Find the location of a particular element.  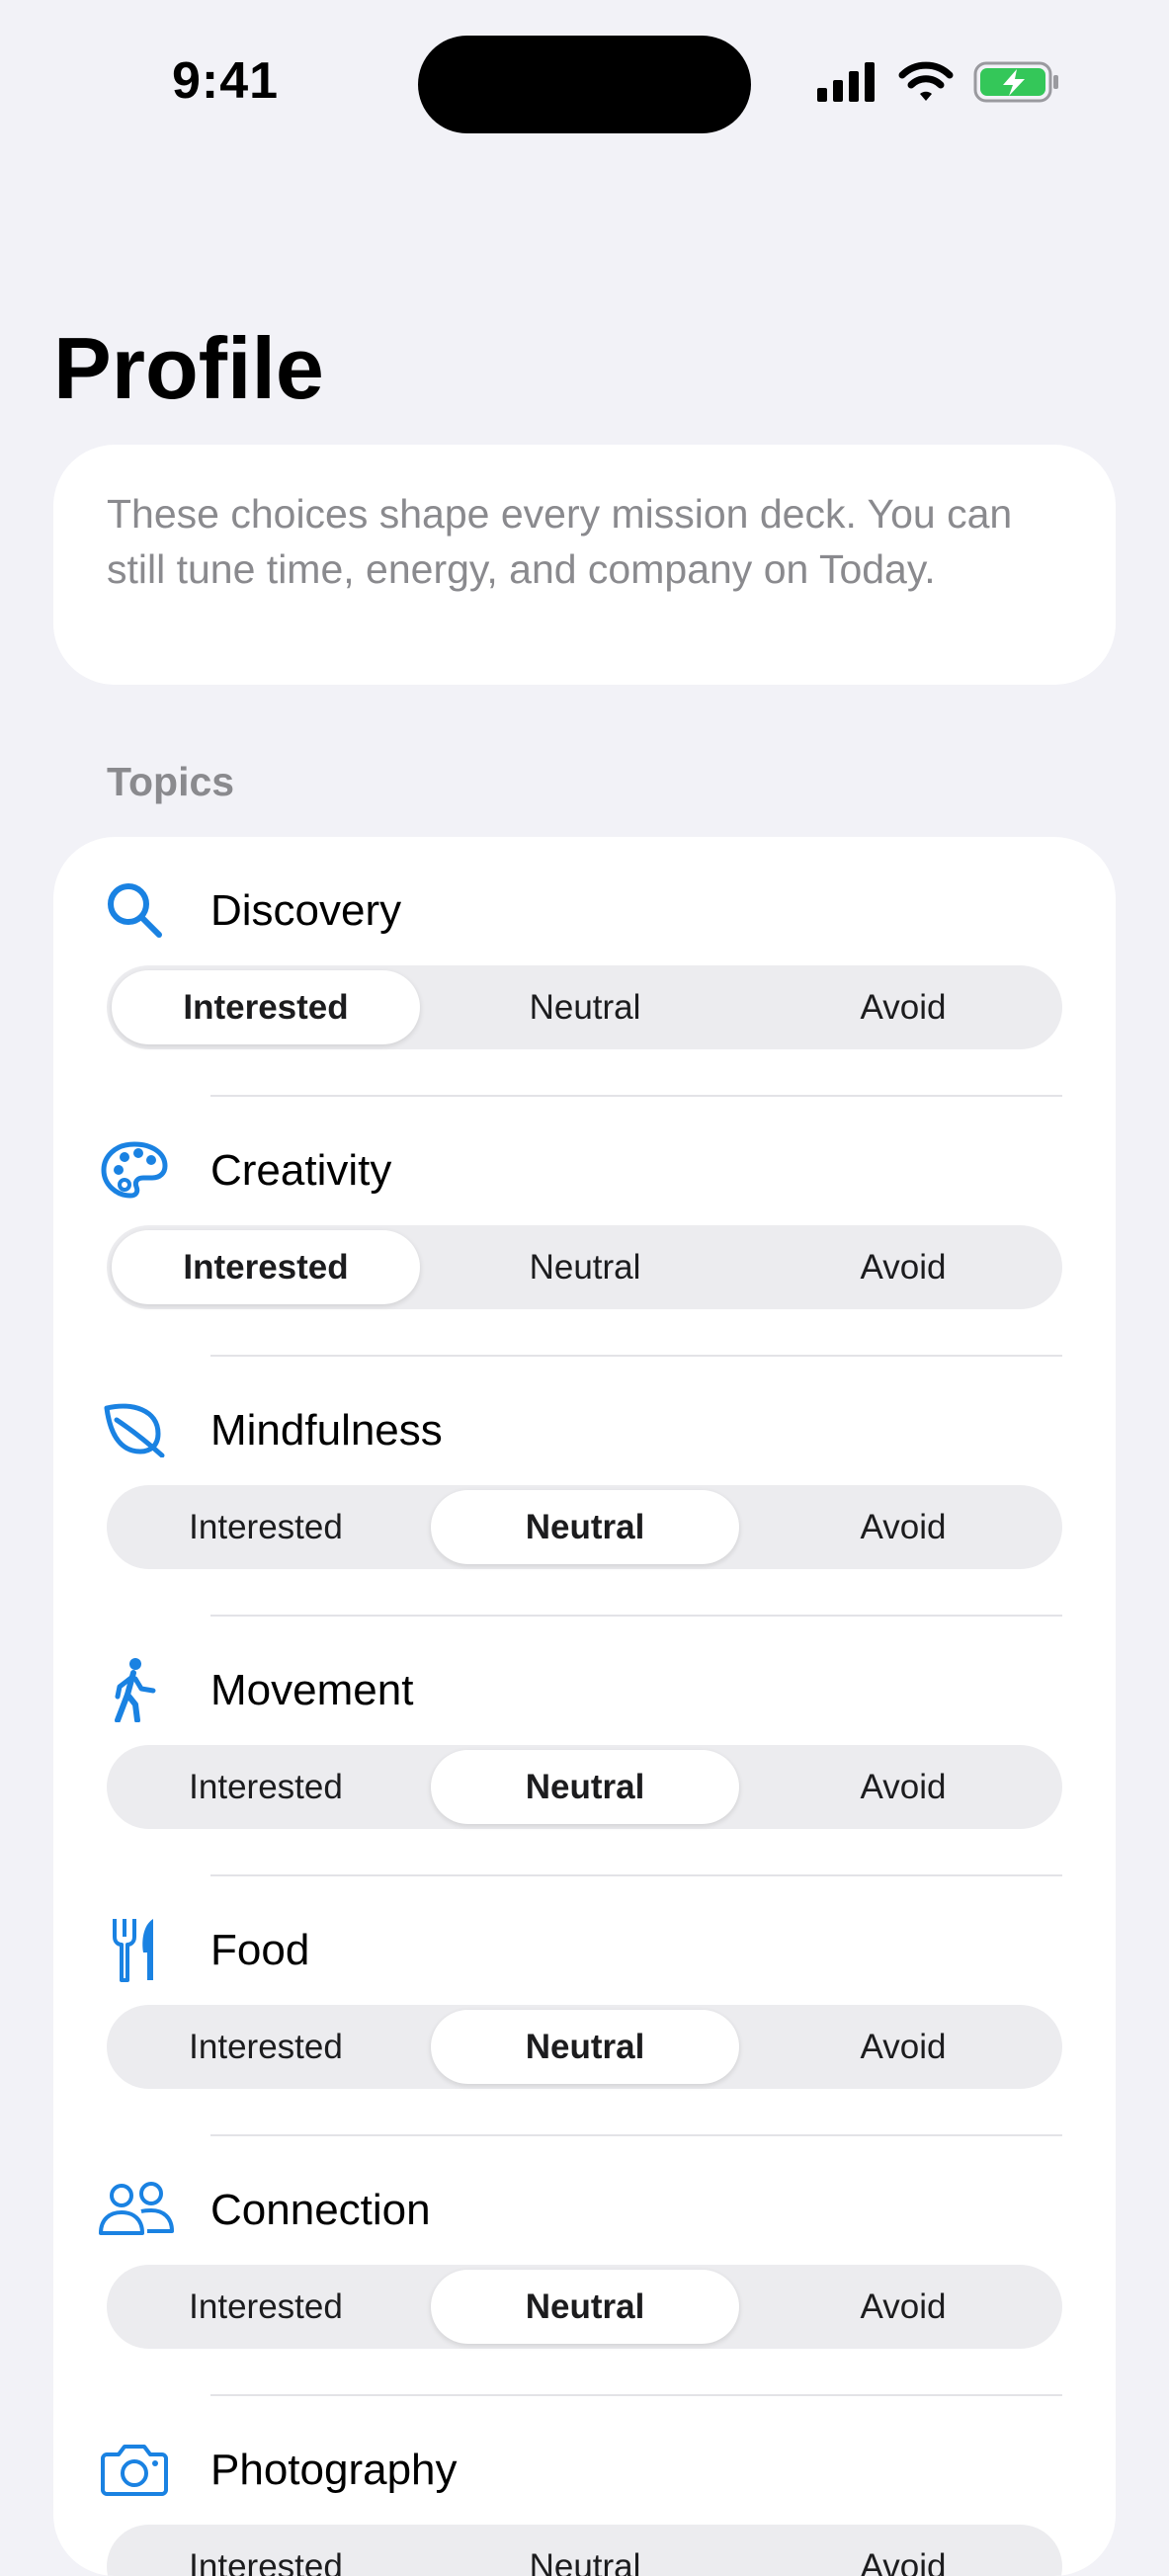

topic-name: Movement is located at coordinates (312, 1690).